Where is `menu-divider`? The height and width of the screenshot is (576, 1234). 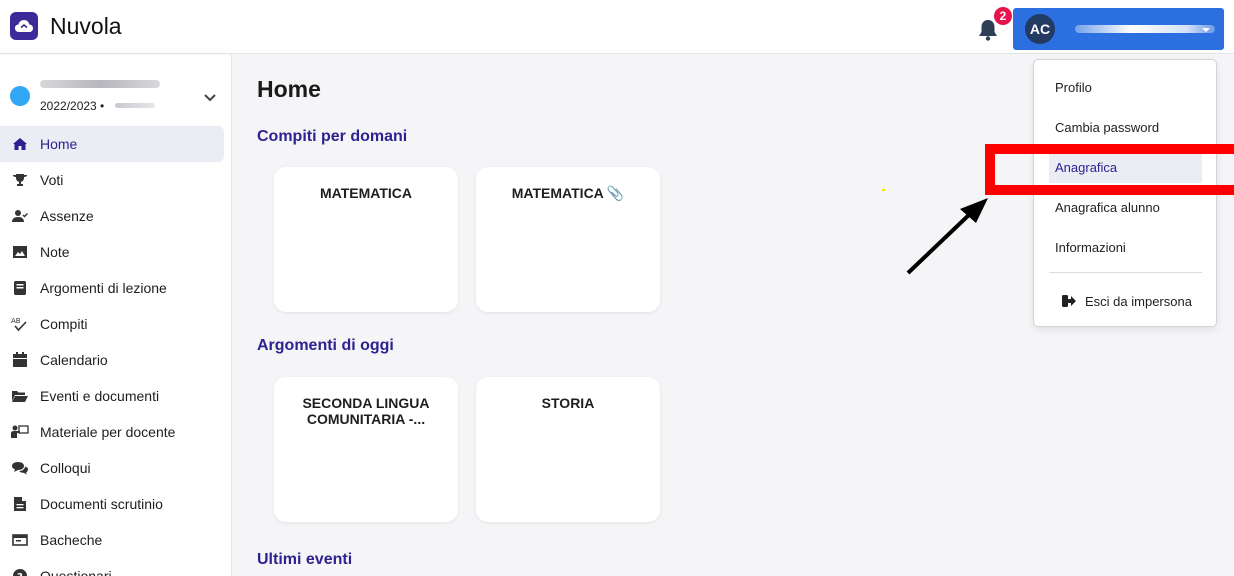 menu-divider is located at coordinates (1125, 272).